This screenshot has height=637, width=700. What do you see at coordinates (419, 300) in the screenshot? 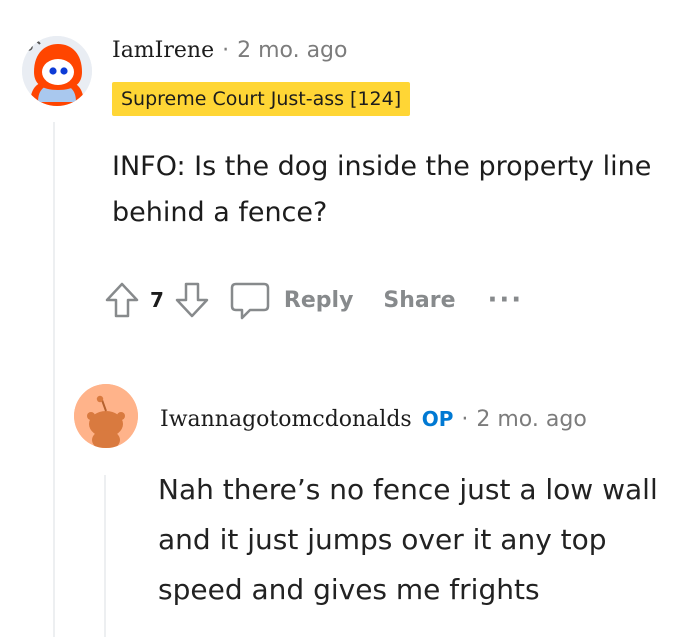
I see `share-button: Share` at bounding box center [419, 300].